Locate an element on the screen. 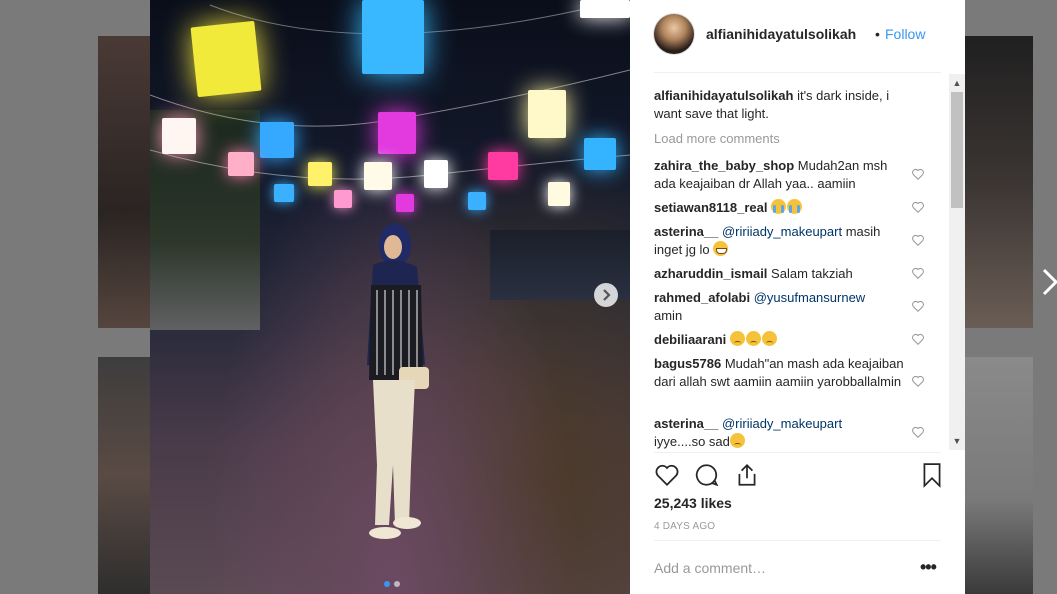  comment-text: iyye....so sad is located at coordinates (692, 441).